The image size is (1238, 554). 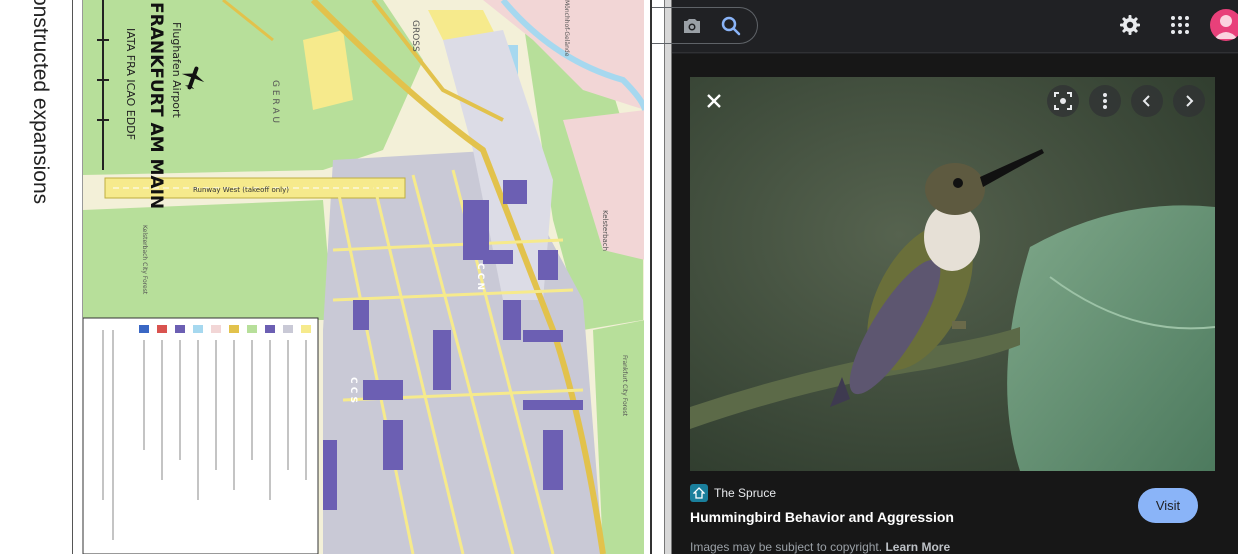 What do you see at coordinates (624, 386) in the screenshot?
I see `map-label-city-forest: Frankfurt City Forest` at bounding box center [624, 386].